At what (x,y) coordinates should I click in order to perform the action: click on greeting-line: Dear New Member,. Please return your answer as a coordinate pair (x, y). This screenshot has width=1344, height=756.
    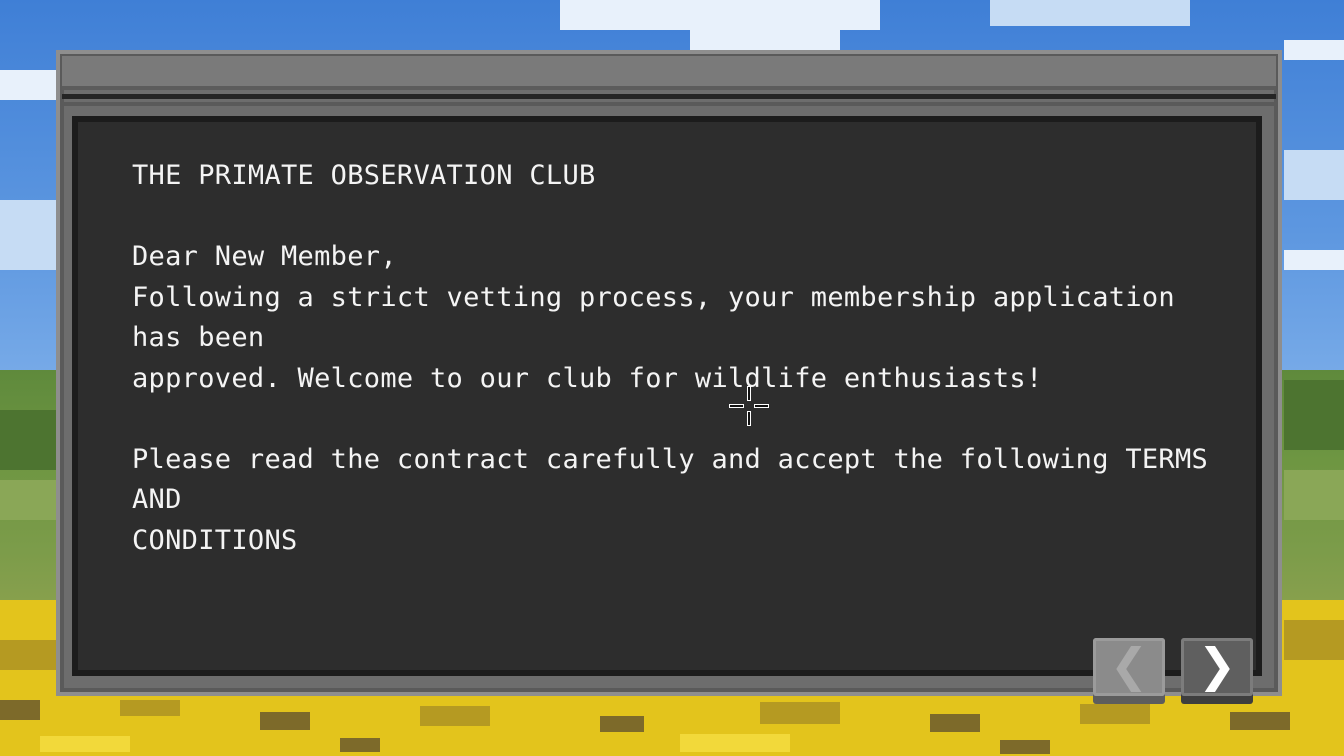
    Looking at the image, I should click on (264, 256).